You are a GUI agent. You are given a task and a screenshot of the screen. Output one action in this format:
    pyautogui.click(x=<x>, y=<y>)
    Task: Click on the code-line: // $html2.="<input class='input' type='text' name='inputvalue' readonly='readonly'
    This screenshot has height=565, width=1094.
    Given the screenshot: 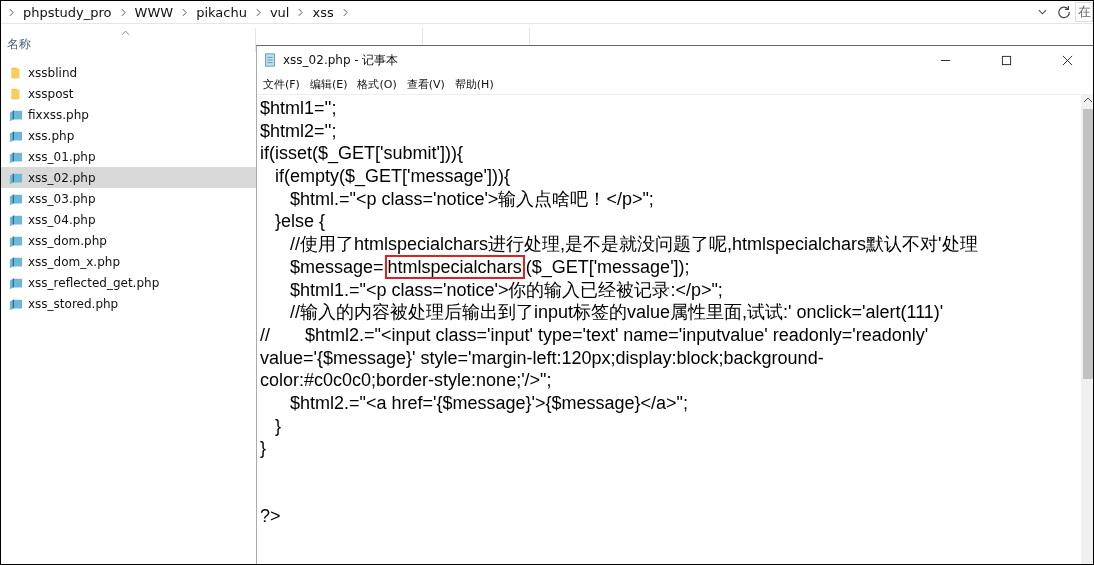 What is the action you would take?
    pyautogui.click(x=594, y=334)
    